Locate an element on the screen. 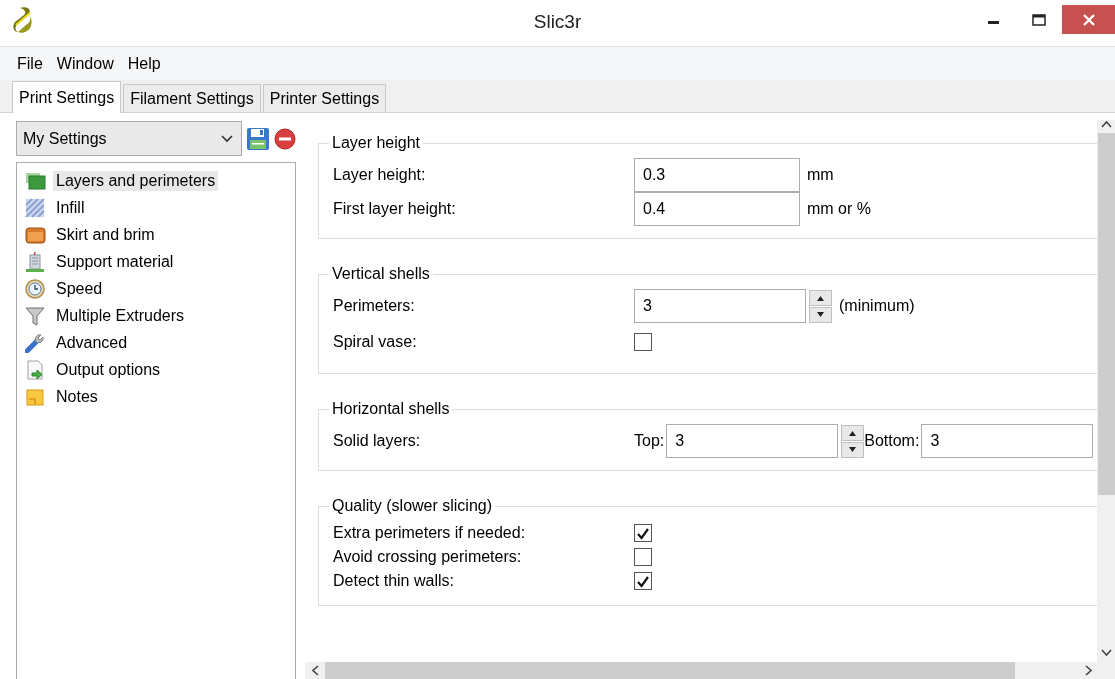  settings-tab: Printer Settings is located at coordinates (324, 98).